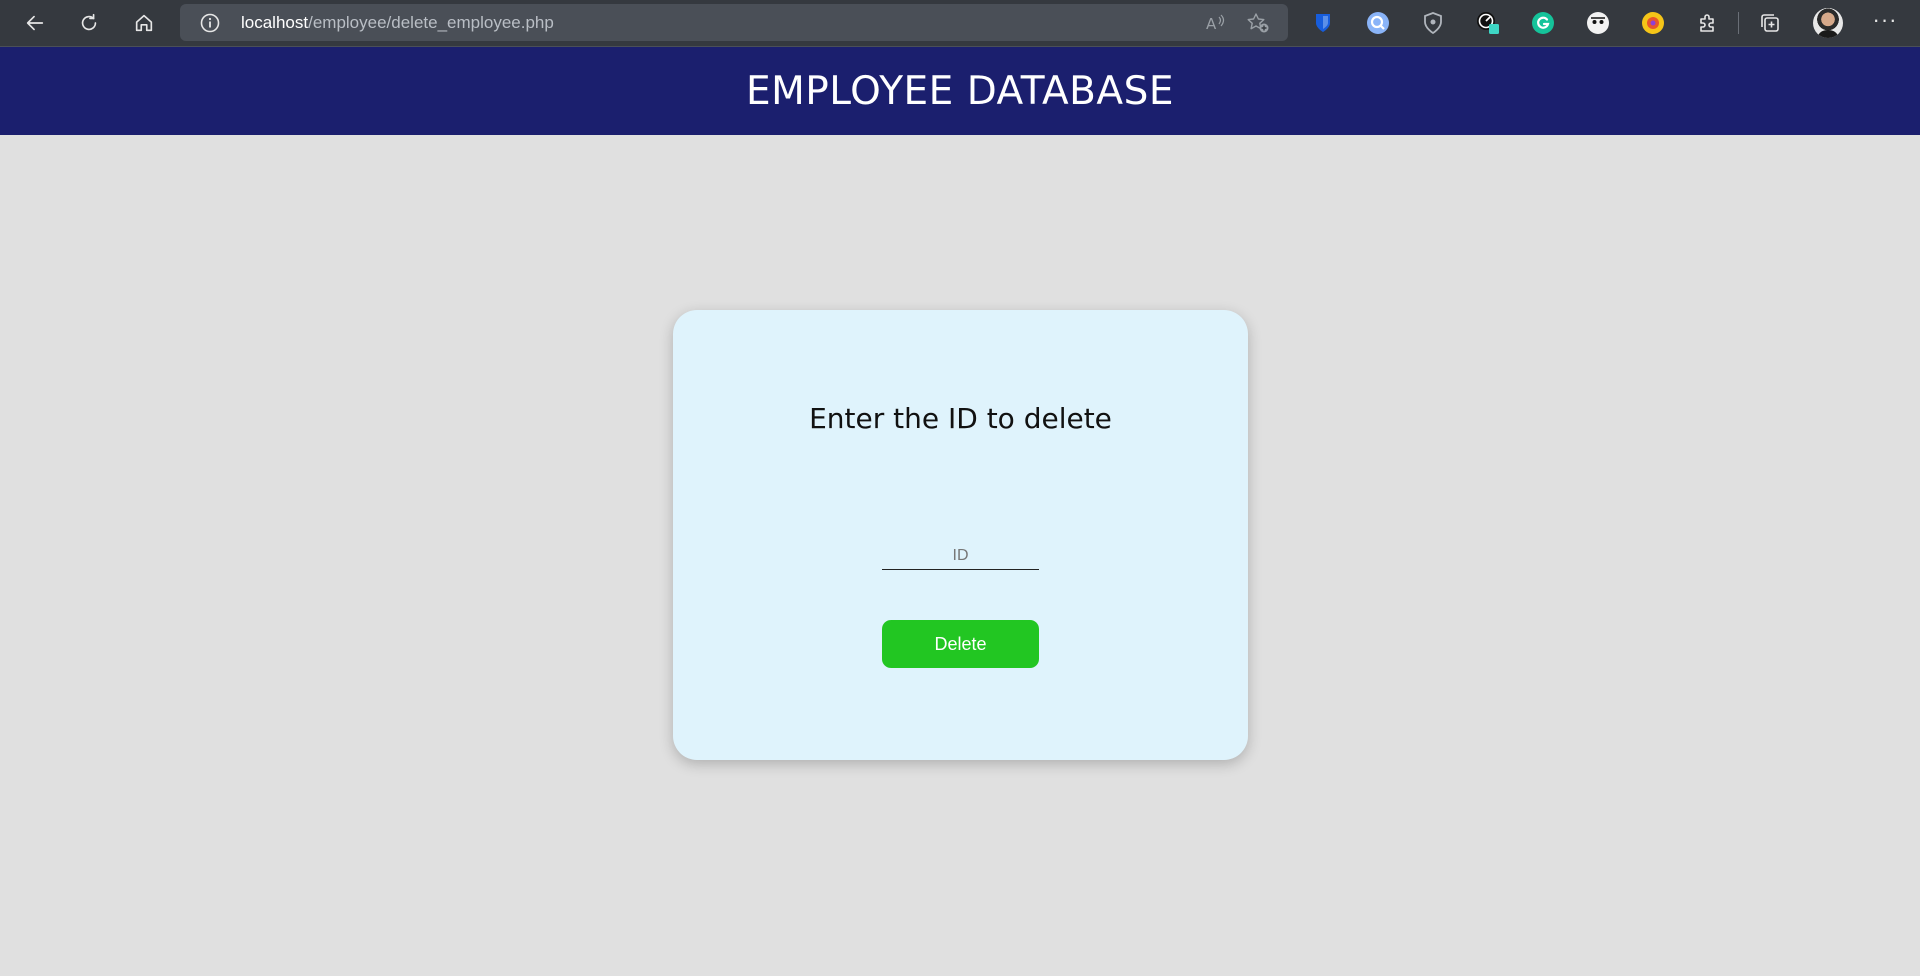 Image resolution: width=1920 pixels, height=976 pixels. I want to click on search-extension, so click(1378, 23).